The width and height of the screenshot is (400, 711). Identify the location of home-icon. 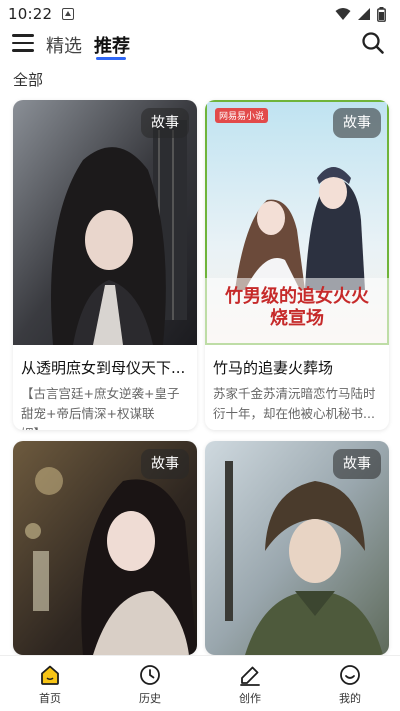
(50, 675).